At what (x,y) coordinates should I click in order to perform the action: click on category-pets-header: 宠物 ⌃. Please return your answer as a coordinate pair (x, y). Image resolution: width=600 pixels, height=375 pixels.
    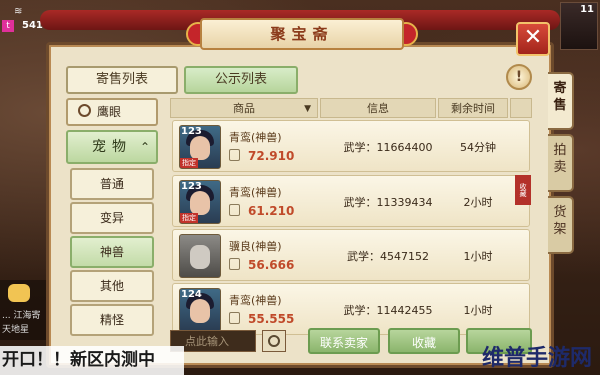
    Looking at the image, I should click on (112, 147).